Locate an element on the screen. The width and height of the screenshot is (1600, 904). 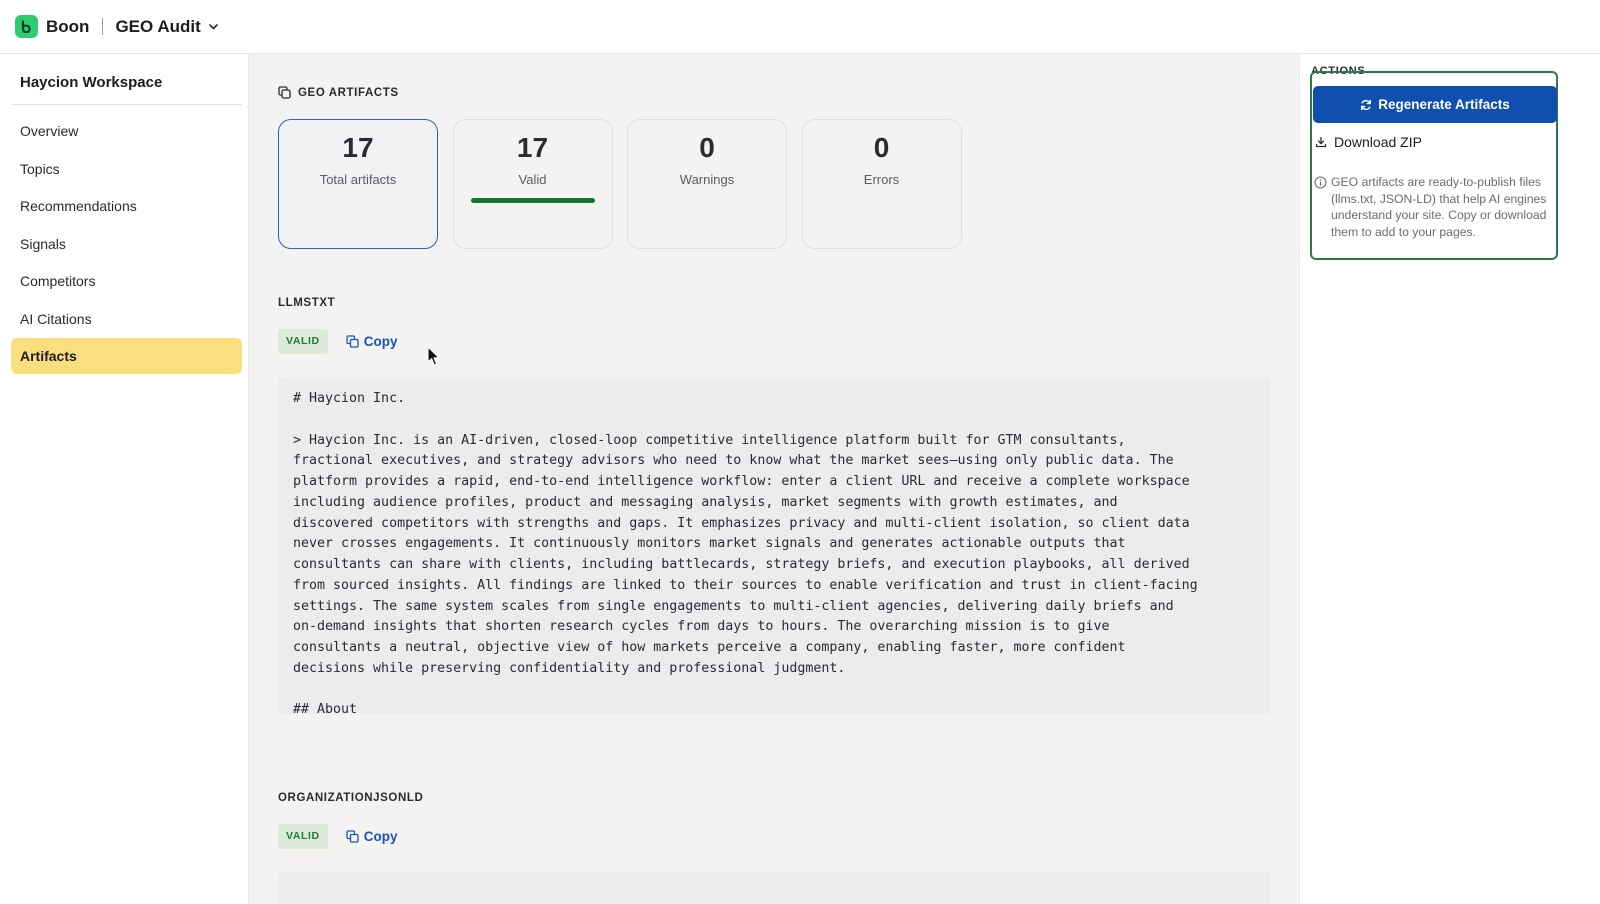
regenerate-artifacts-button: Regenerate Artifacts is located at coordinates (1435, 104).